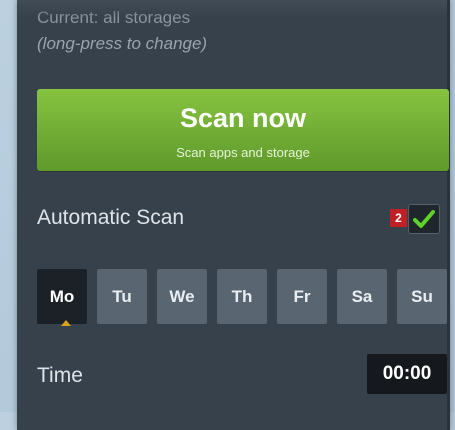 The image size is (455, 430). I want to click on day-th: Th, so click(242, 296).